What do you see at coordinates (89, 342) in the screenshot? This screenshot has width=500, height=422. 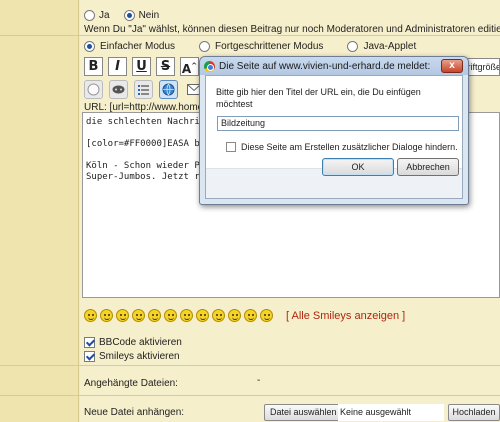 I see `bbcode-checkbox` at bounding box center [89, 342].